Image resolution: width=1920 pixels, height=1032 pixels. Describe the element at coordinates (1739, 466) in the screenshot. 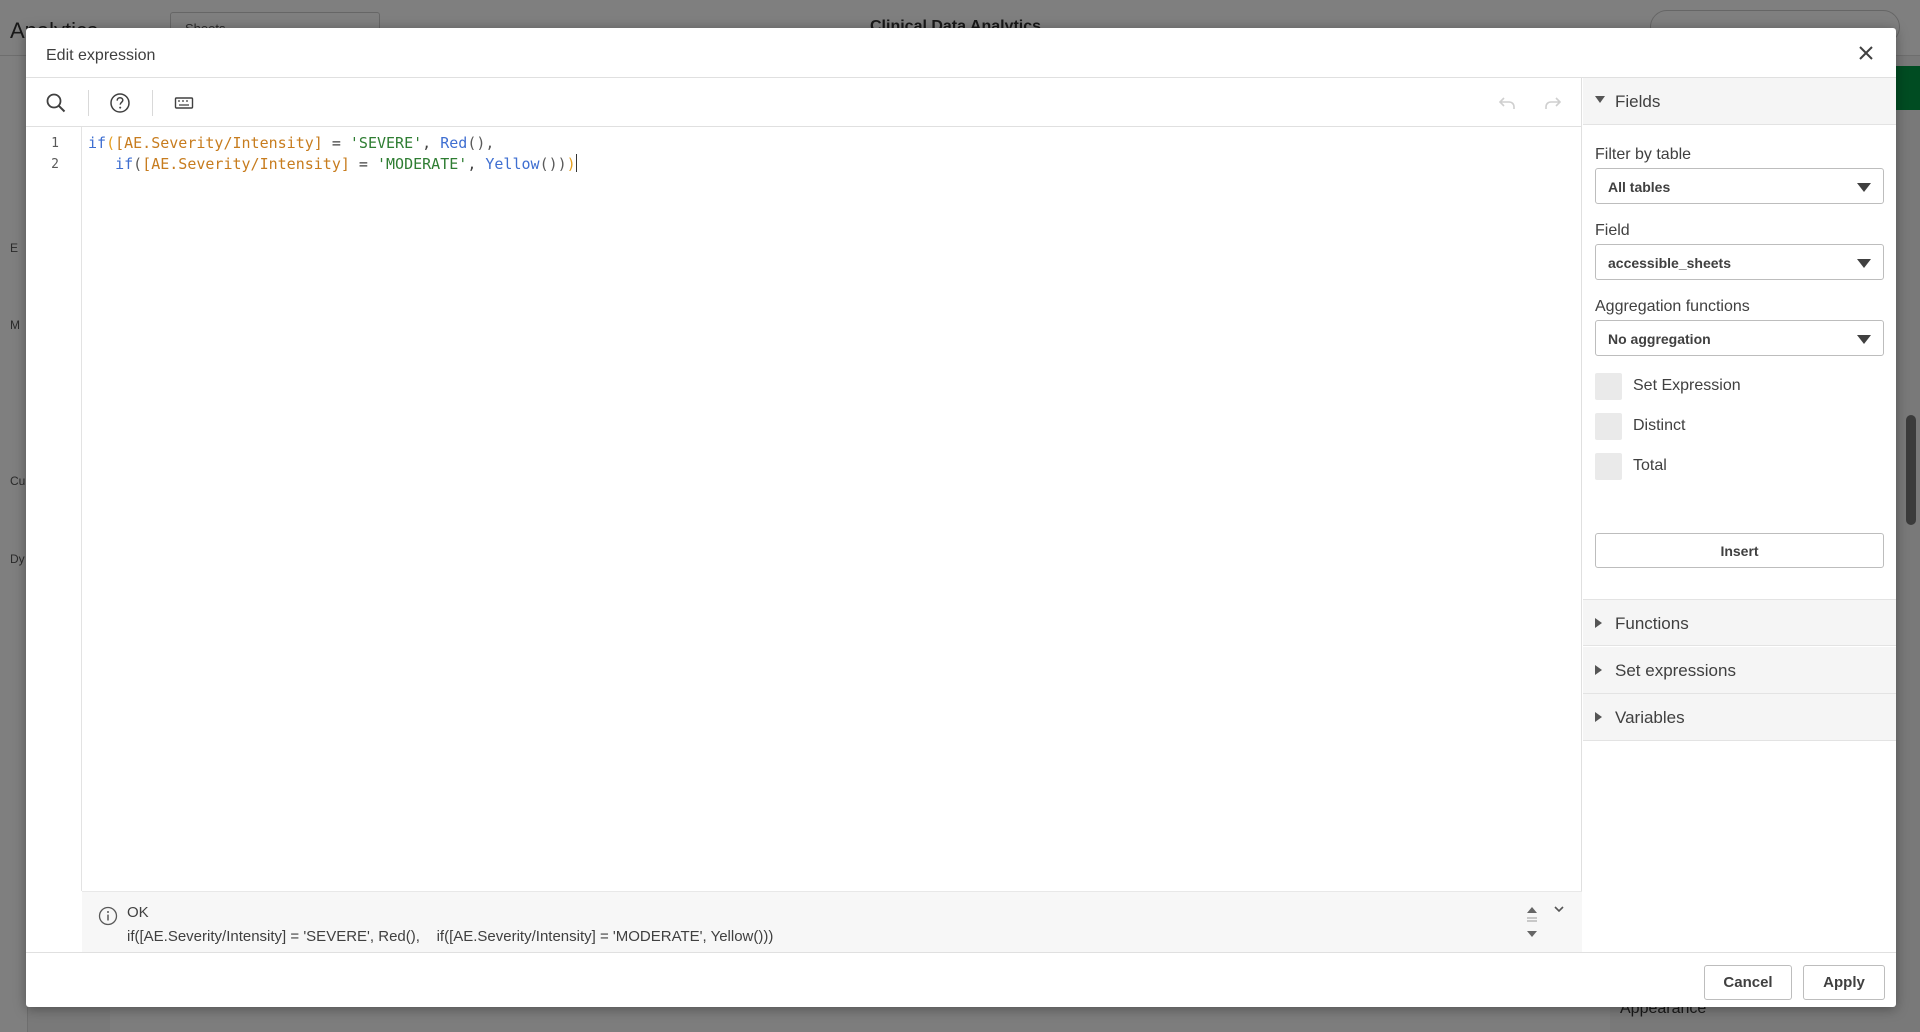

I see `total-checkbox: Total` at that location.